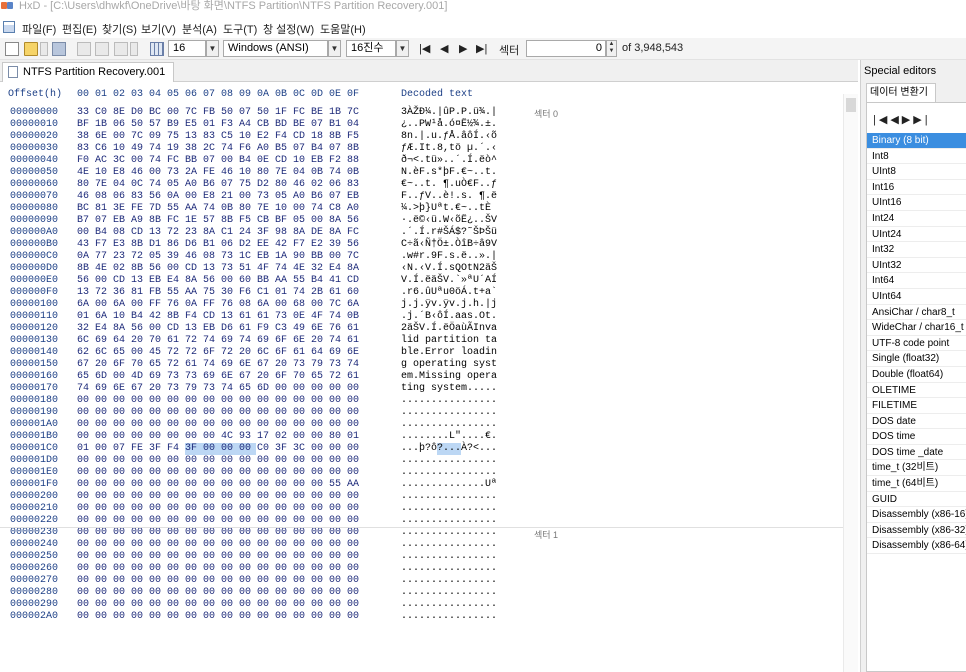 Image resolution: width=966 pixels, height=672 pixels. Describe the element at coordinates (916, 359) in the screenshot. I see `list-item: Single (float32)` at that location.